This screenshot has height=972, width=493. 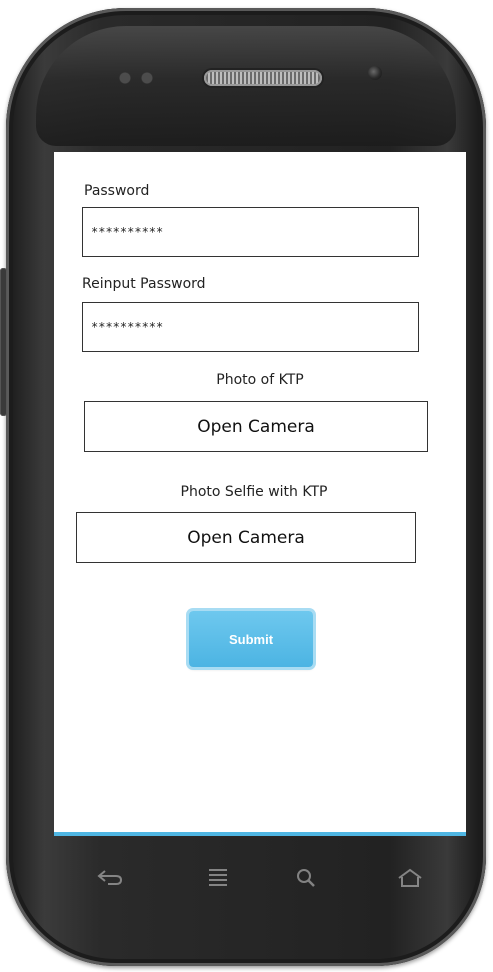 What do you see at coordinates (251, 639) in the screenshot?
I see `submit-button: Submit` at bounding box center [251, 639].